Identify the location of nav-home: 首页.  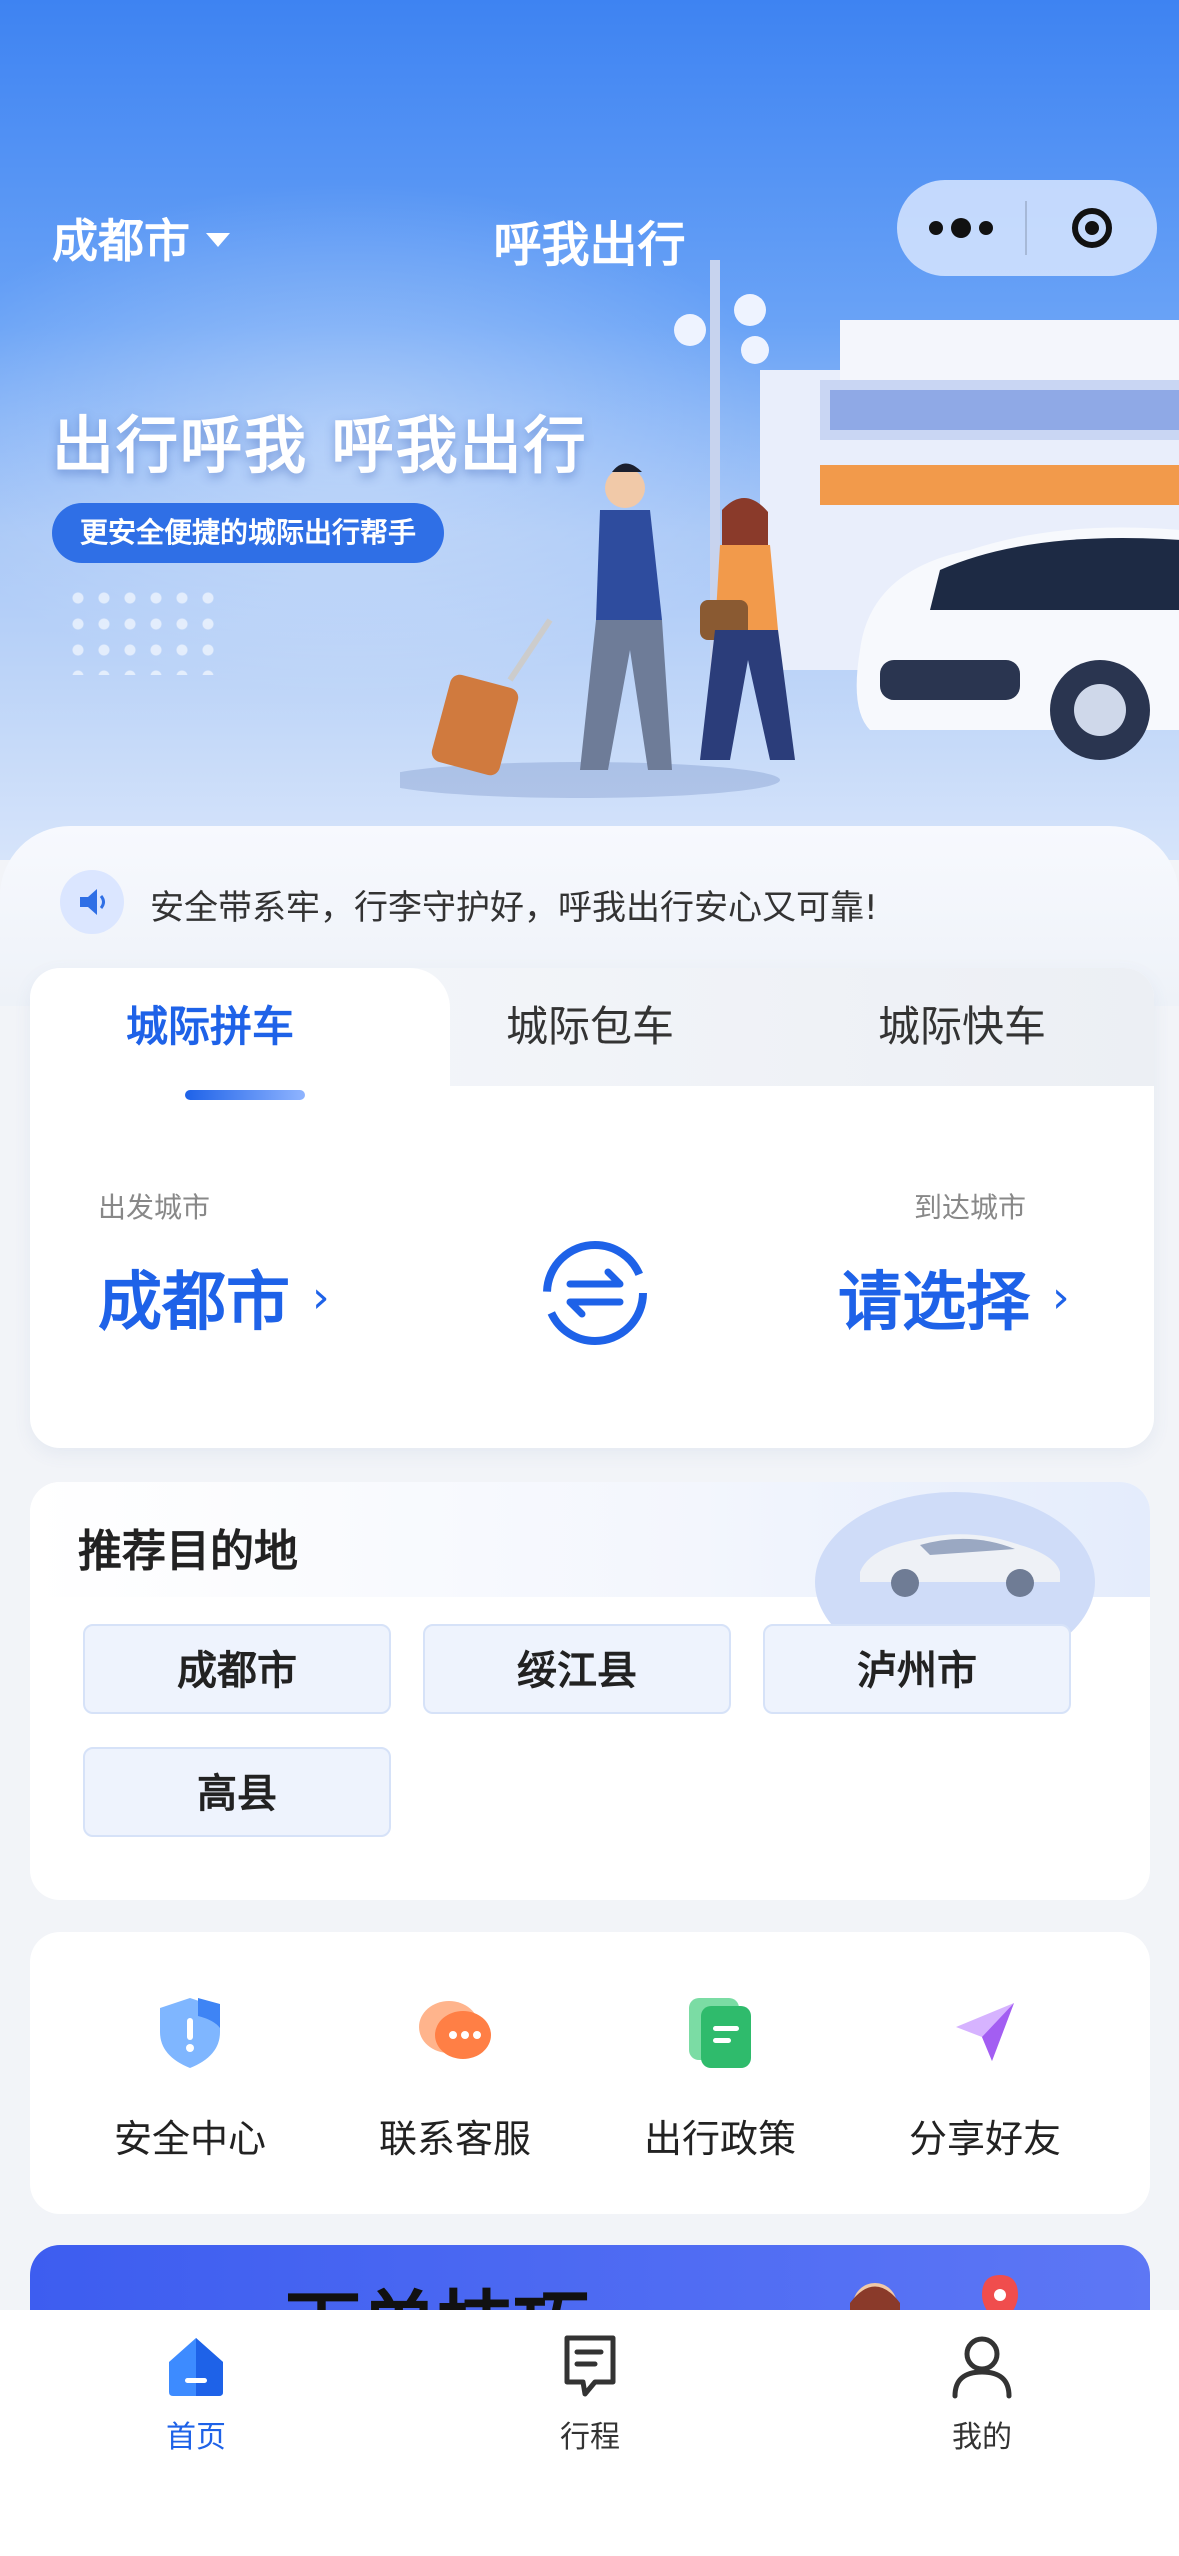
(196, 2393).